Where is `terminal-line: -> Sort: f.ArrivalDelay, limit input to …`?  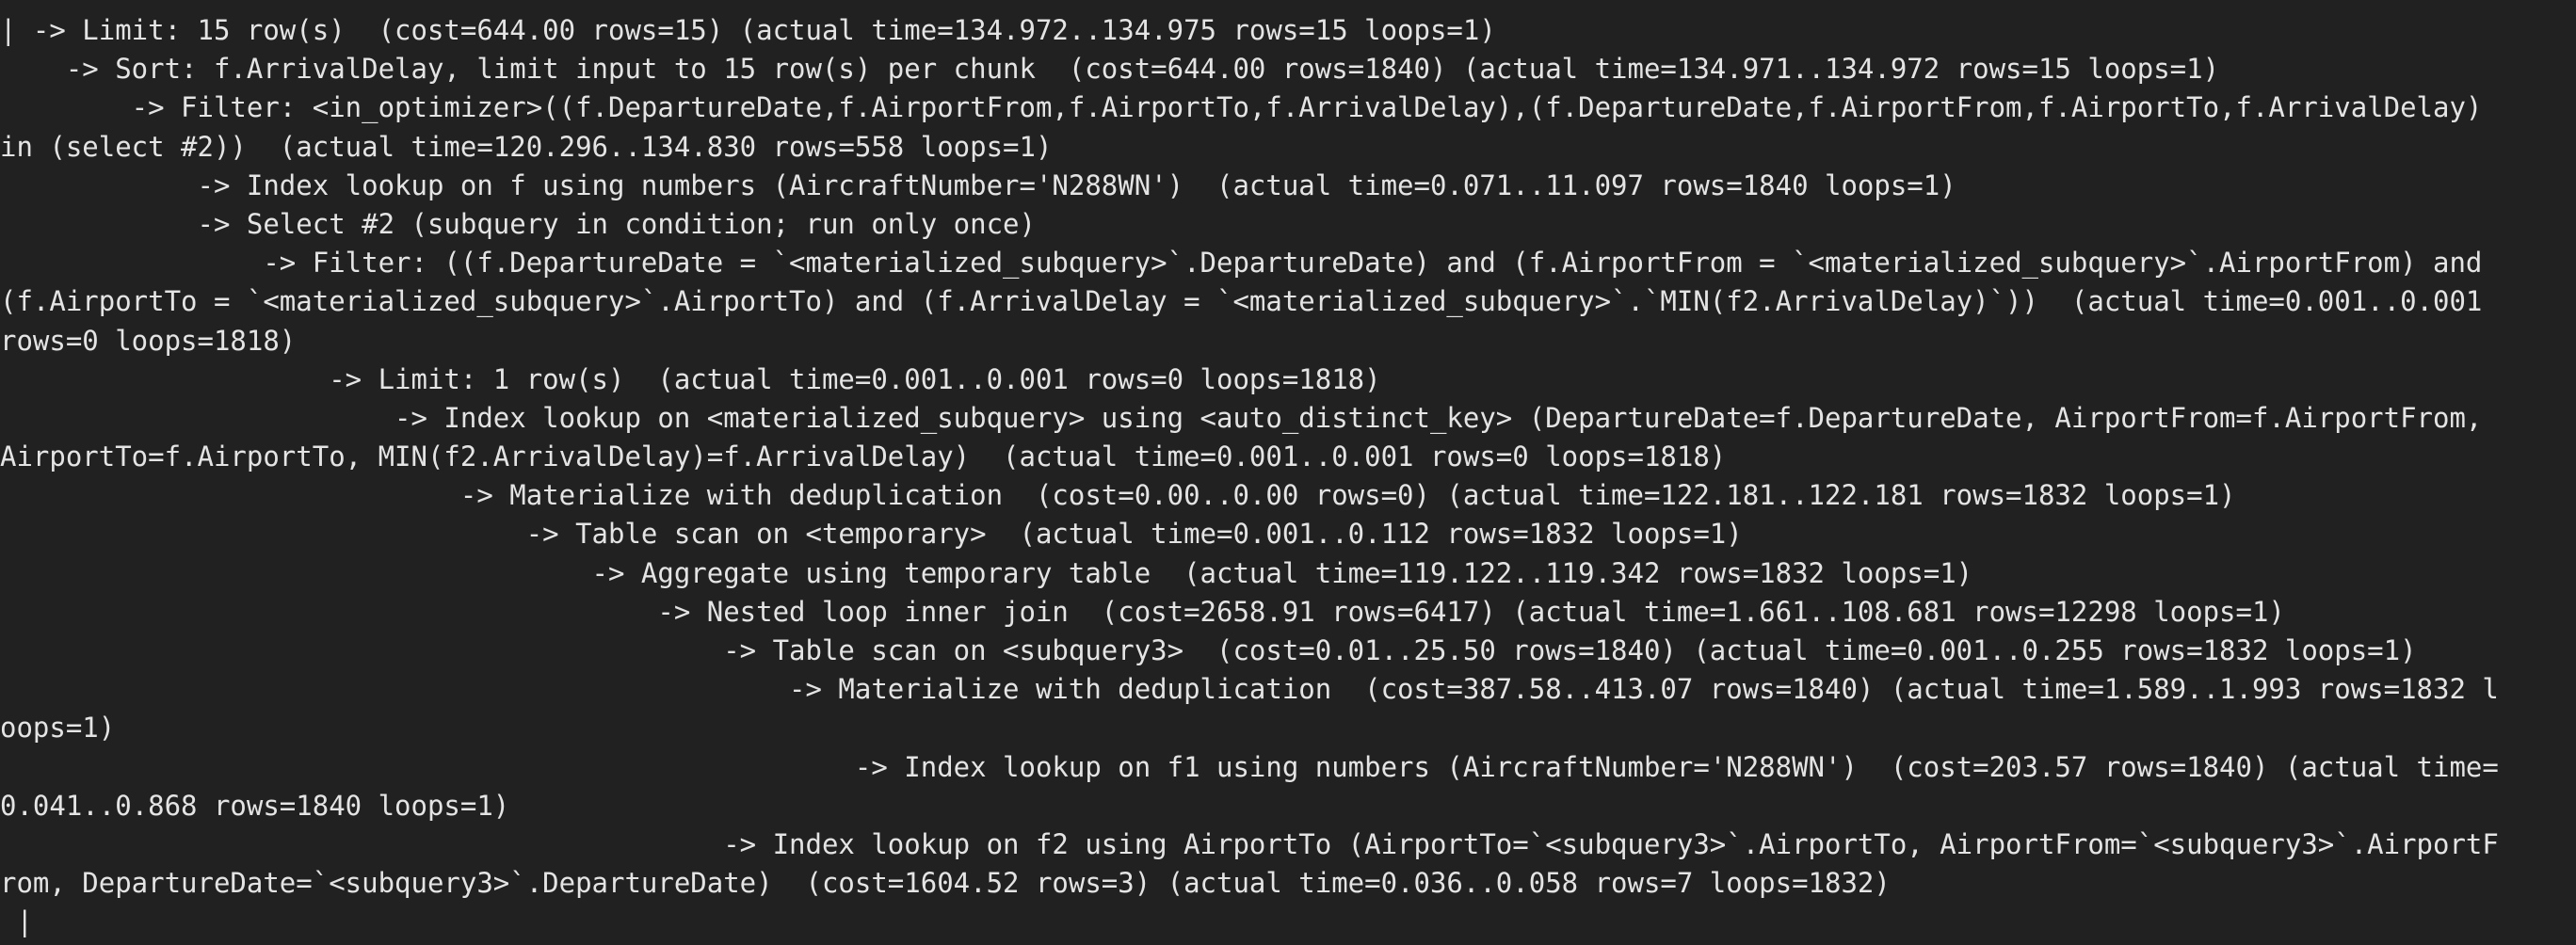 terminal-line: -> Sort: f.ArrivalDelay, limit input to … is located at coordinates (1110, 70).